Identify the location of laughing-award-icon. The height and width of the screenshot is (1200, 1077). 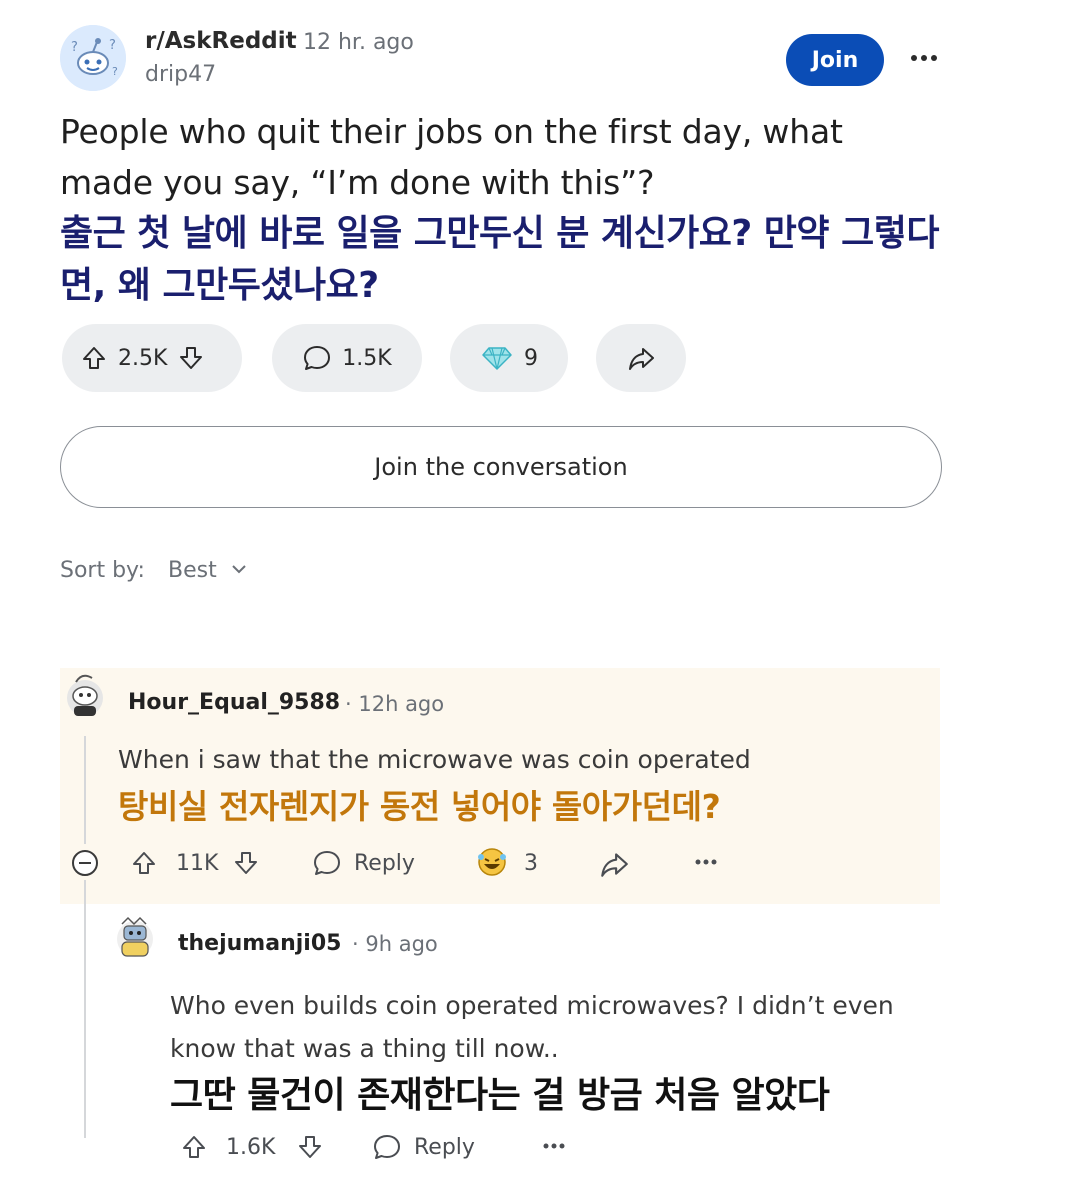
(492, 862).